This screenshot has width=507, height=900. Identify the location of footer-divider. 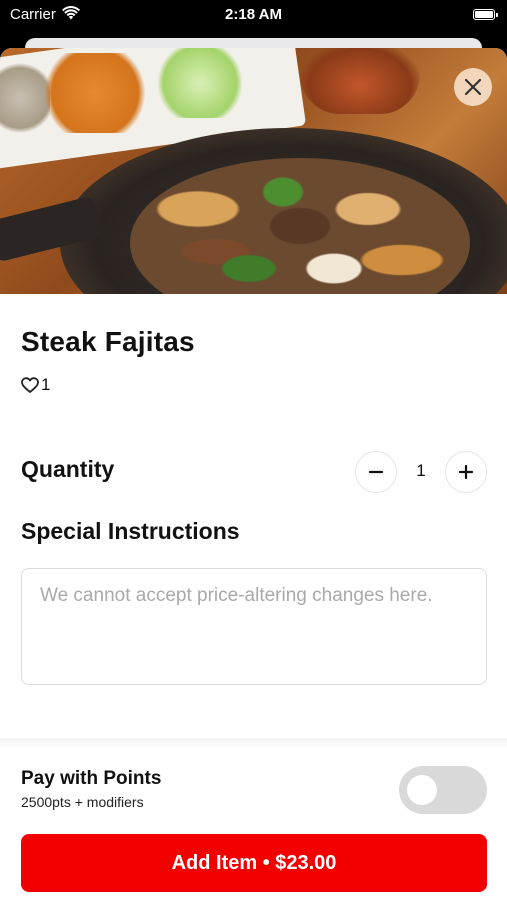
(253, 744).